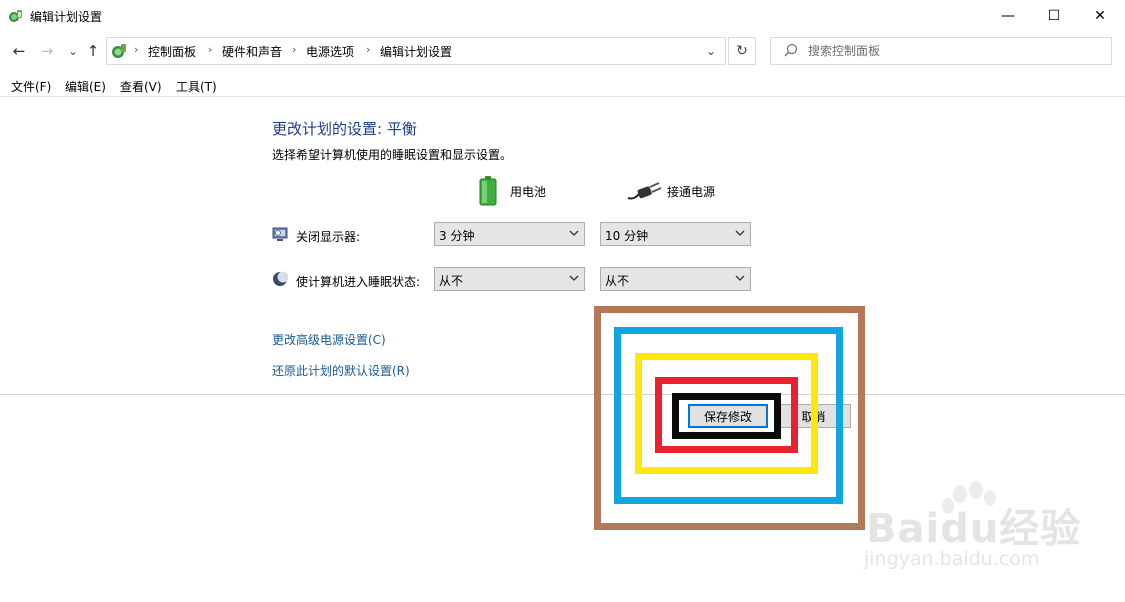 This screenshot has height=602, width=1125. I want to click on display-icon, so click(280, 234).